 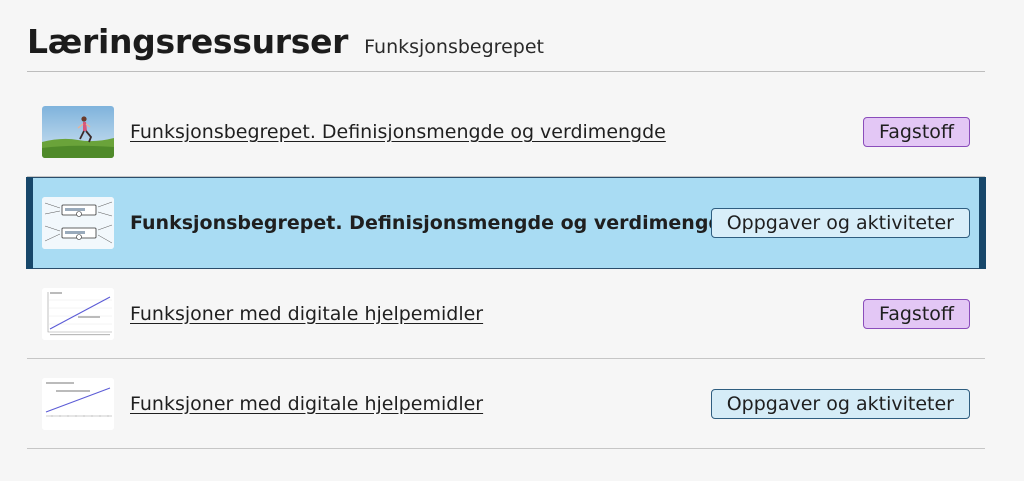 I want to click on page-header: Læringsressurser Funksjonsbegrepet, so click(x=506, y=47).